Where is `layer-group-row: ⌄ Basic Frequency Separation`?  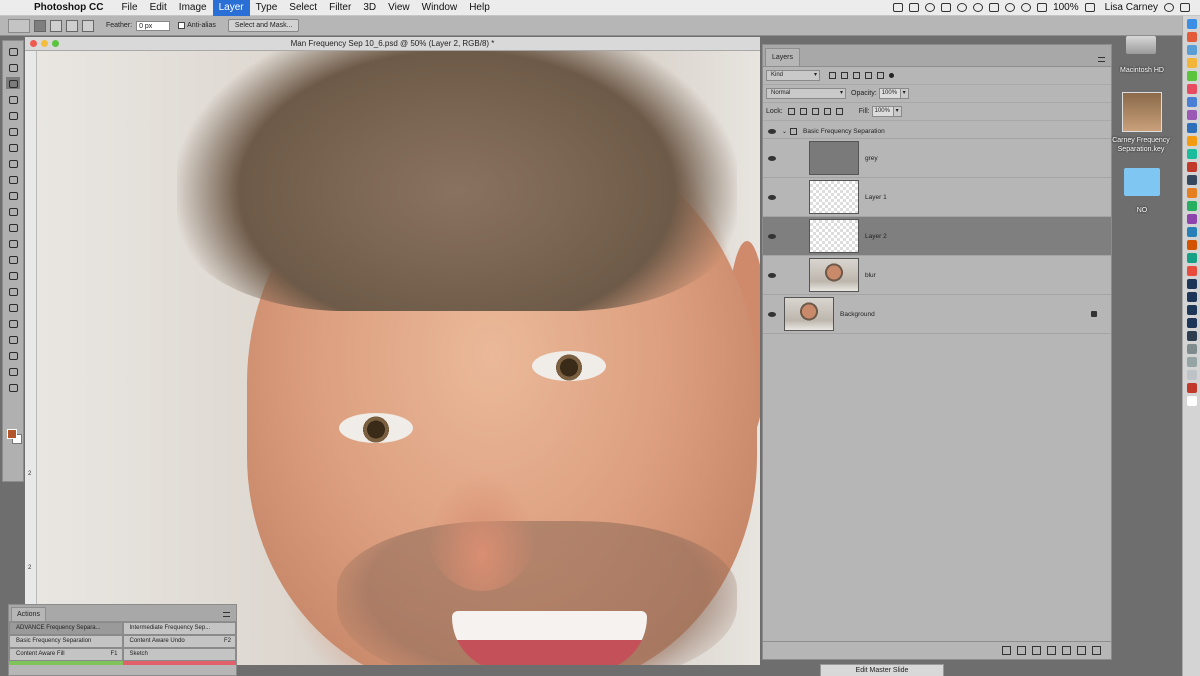
layer-group-row: ⌄ Basic Frequency Separation is located at coordinates (937, 131).